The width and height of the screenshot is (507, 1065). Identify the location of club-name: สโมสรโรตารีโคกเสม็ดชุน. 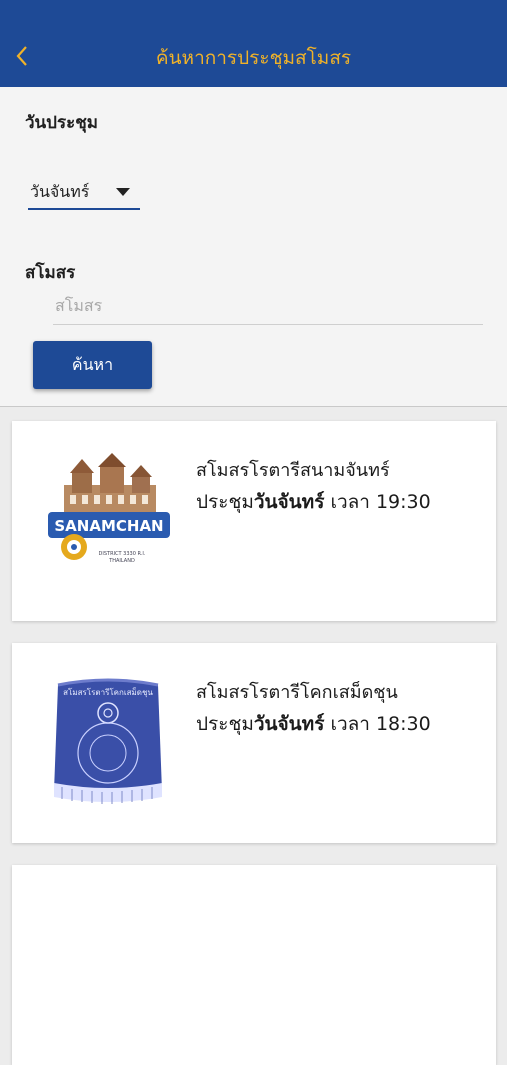
(297, 692).